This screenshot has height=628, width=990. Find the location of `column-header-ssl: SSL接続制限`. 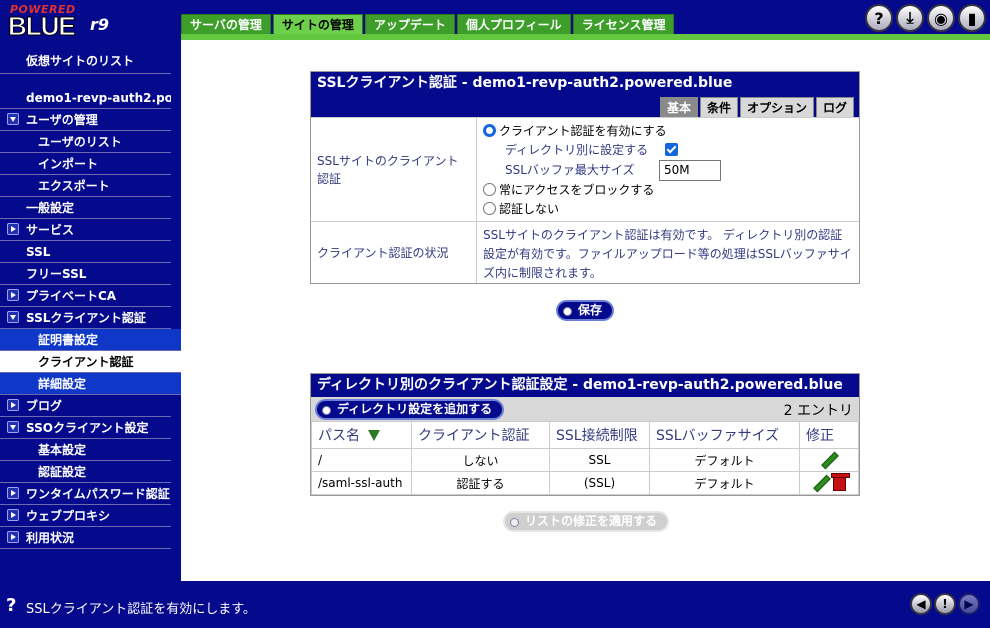

column-header-ssl: SSL接続制限 is located at coordinates (599, 435).